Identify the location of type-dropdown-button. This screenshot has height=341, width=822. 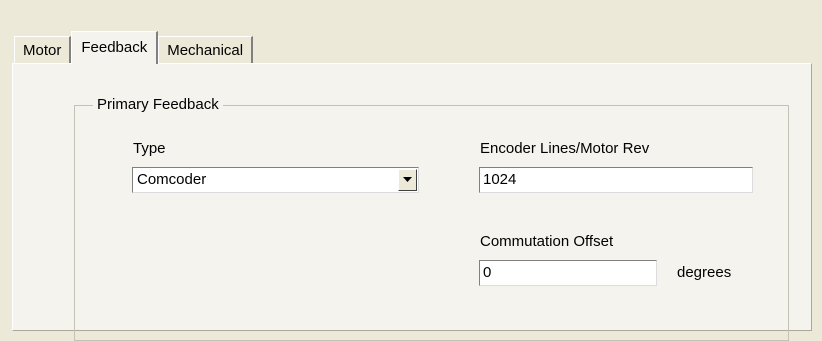
(407, 180).